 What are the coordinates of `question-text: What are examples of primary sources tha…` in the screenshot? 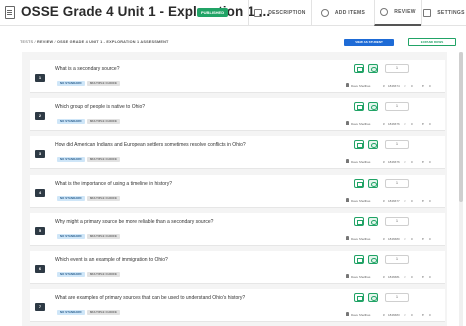 It's located at (150, 298).